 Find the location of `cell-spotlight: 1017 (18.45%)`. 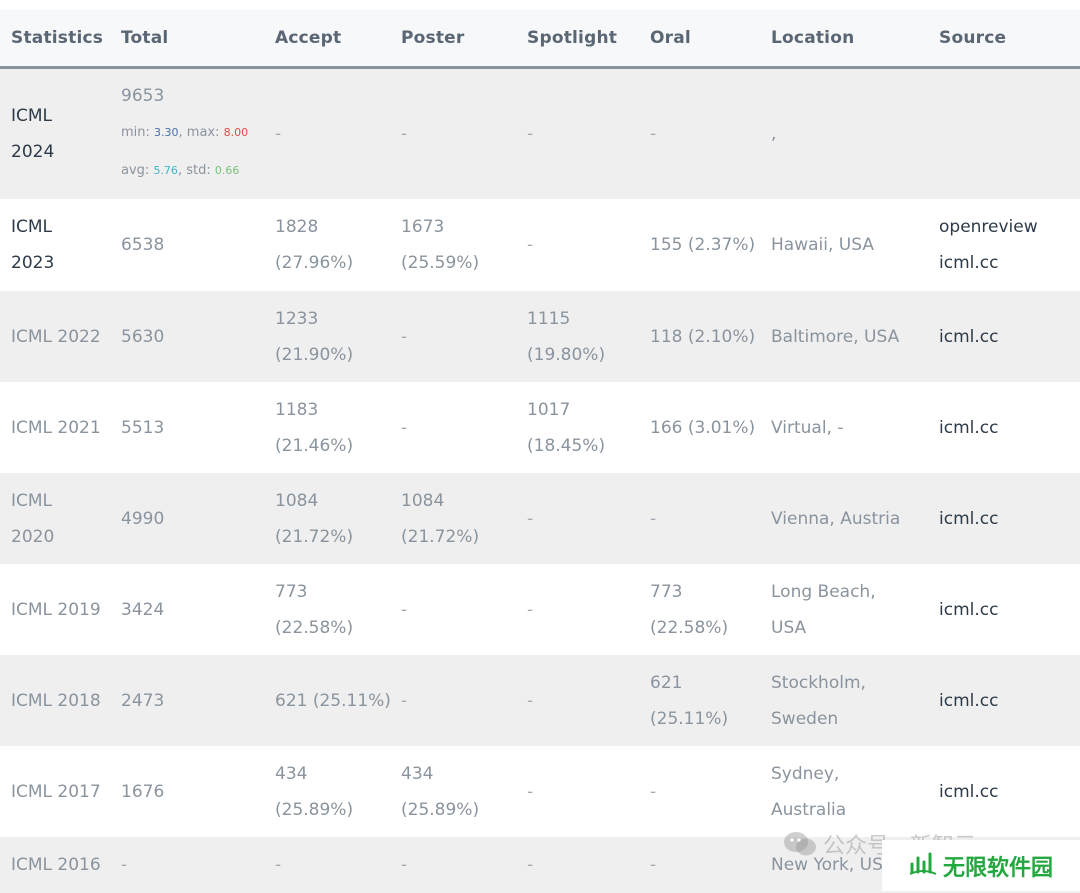

cell-spotlight: 1017 (18.45%) is located at coordinates (577, 427).